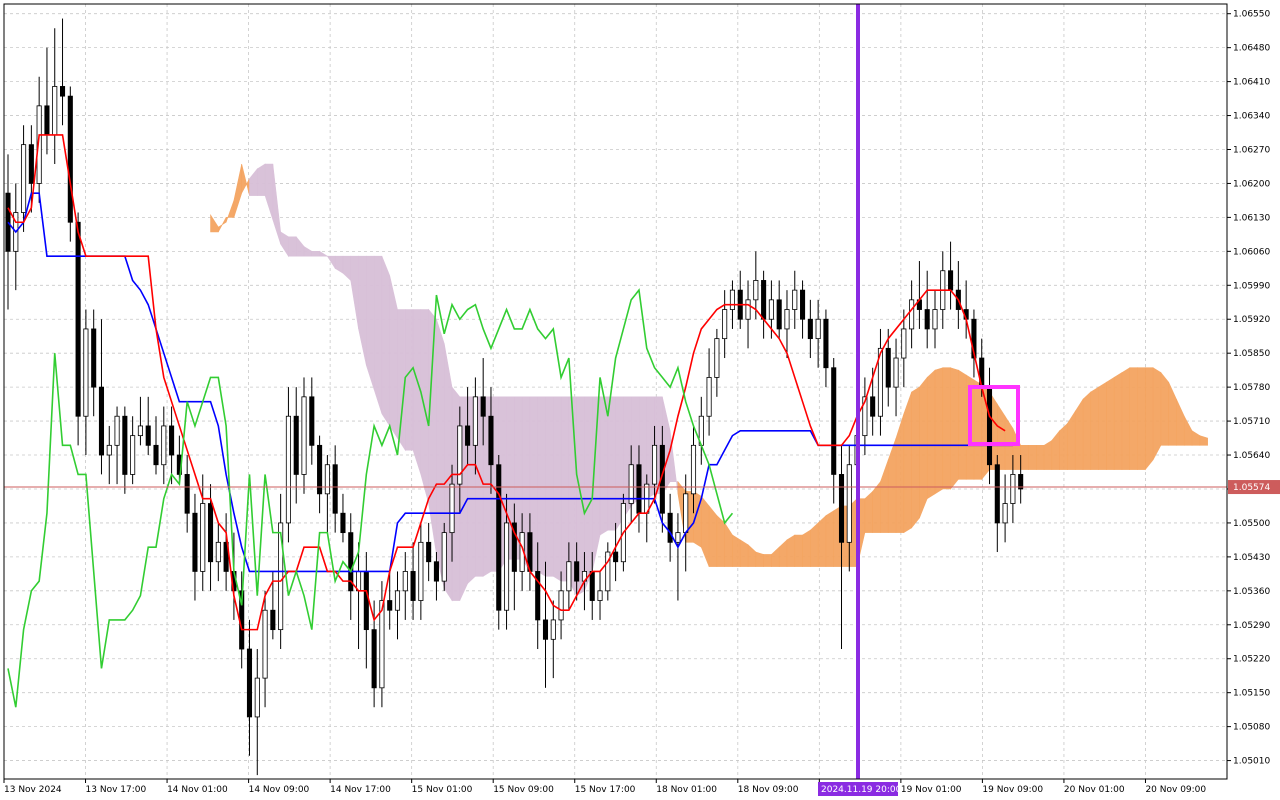 The image size is (1280, 800). Describe the element at coordinates (1251, 456) in the screenshot. I see `y-tick-label: 1.05640` at that location.